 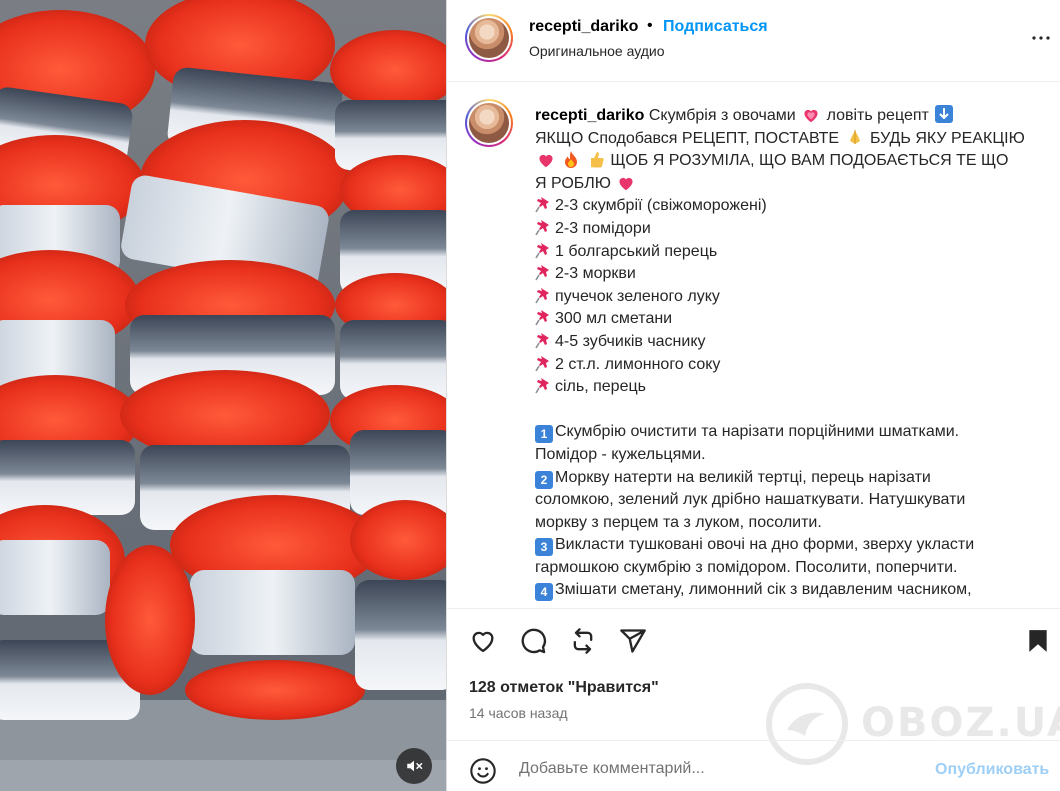 I want to click on caption-cta-a: ЯКЩО Сподобався РЕЦЕПТ, ПОСТАВТЕ, so click(x=687, y=138).